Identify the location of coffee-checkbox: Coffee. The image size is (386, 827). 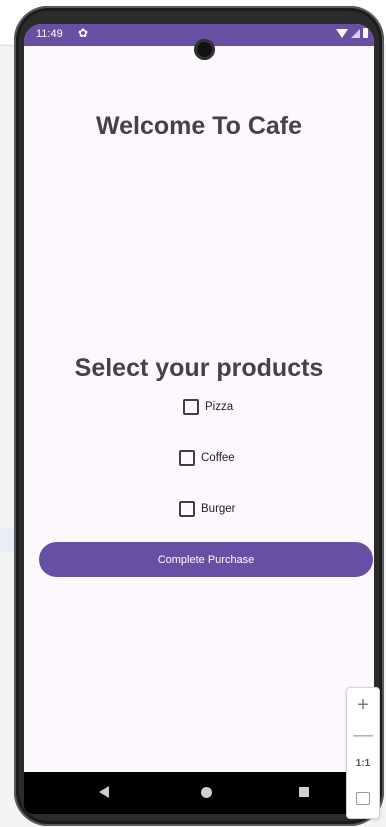
(207, 458).